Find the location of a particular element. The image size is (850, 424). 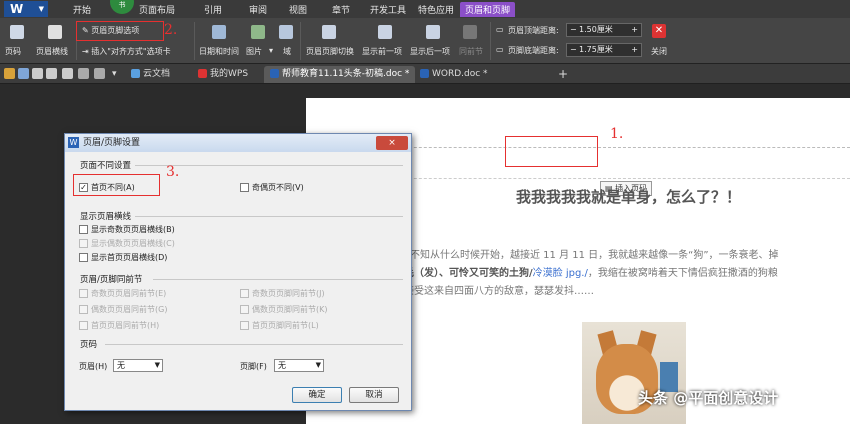

page-number-button: 页码 is located at coordinates (13, 51).